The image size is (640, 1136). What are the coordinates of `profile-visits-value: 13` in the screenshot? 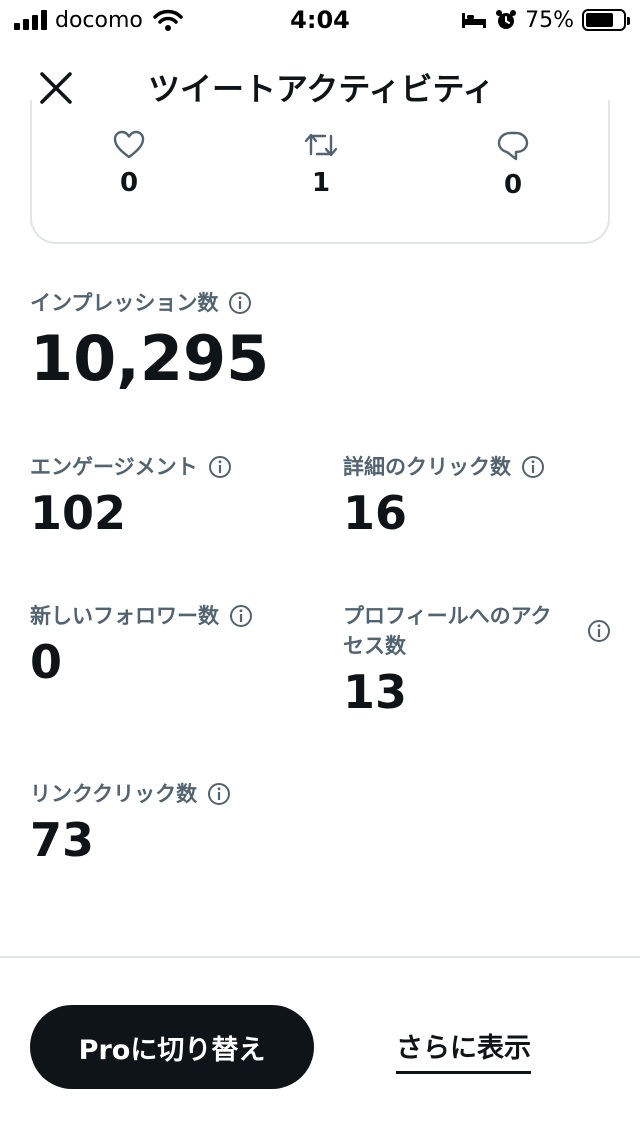 It's located at (375, 692).